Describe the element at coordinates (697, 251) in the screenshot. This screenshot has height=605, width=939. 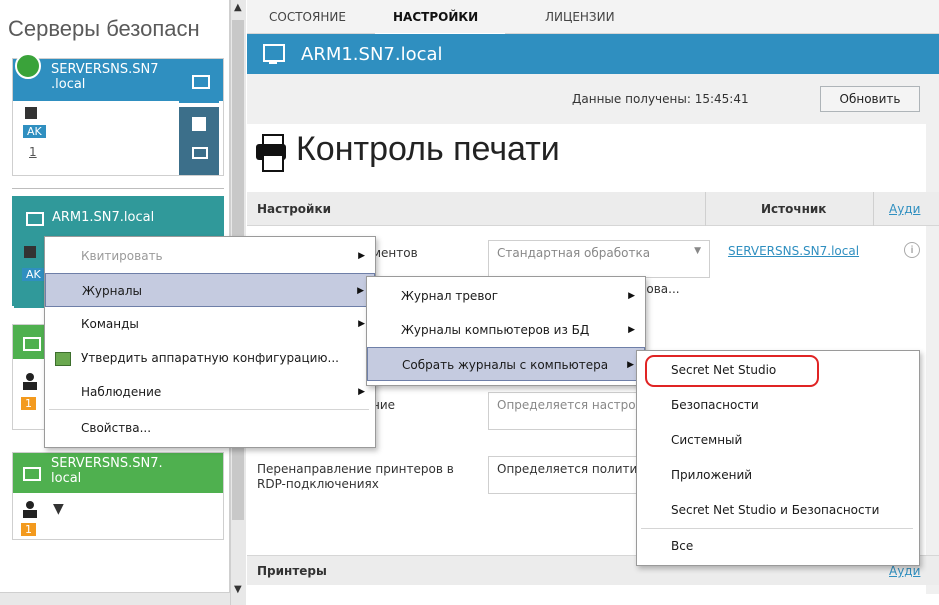
I see `chevron-down-icon: ▼` at that location.